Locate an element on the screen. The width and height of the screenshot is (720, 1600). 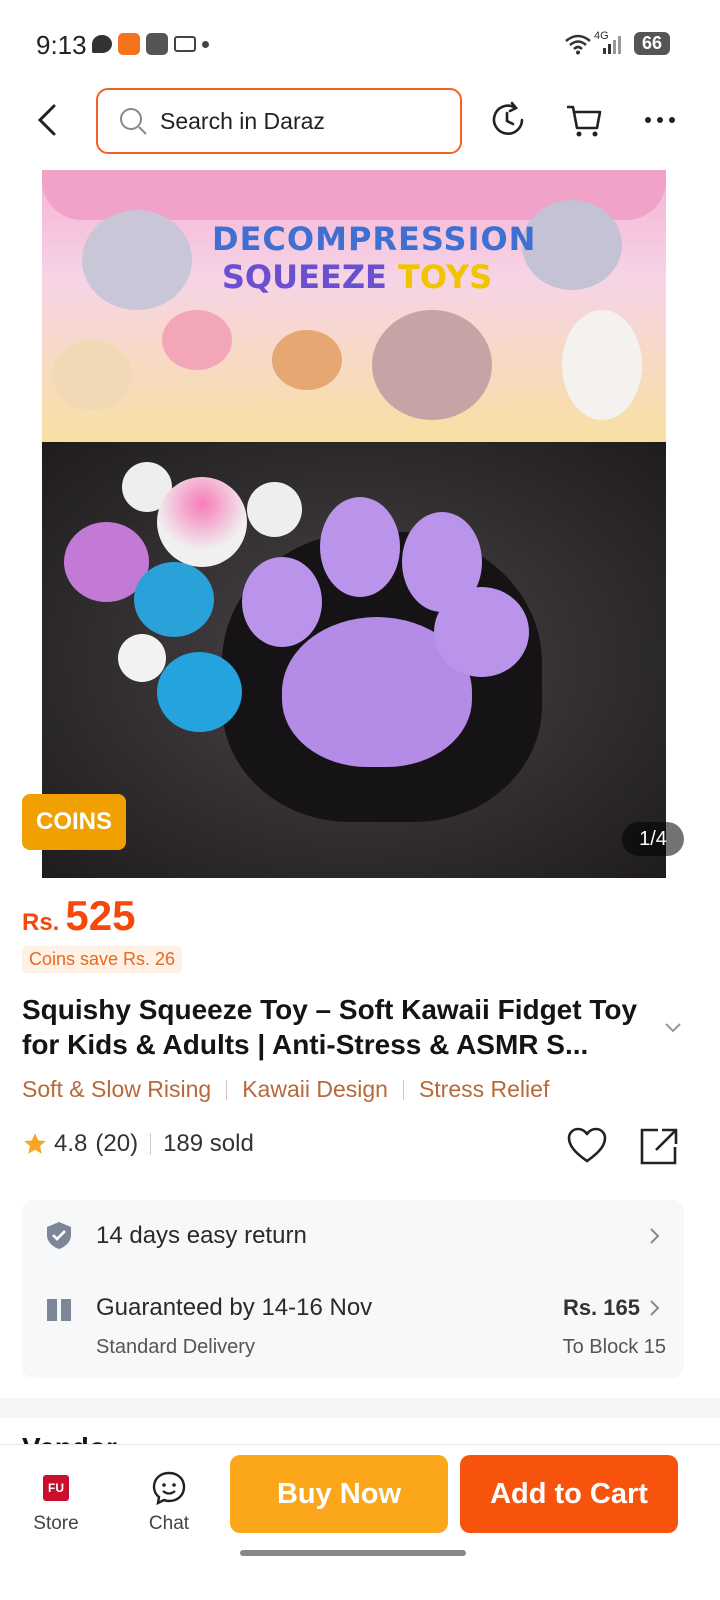
rating-row: 4.8 (20) 189 sold is located at coordinates (138, 1144).